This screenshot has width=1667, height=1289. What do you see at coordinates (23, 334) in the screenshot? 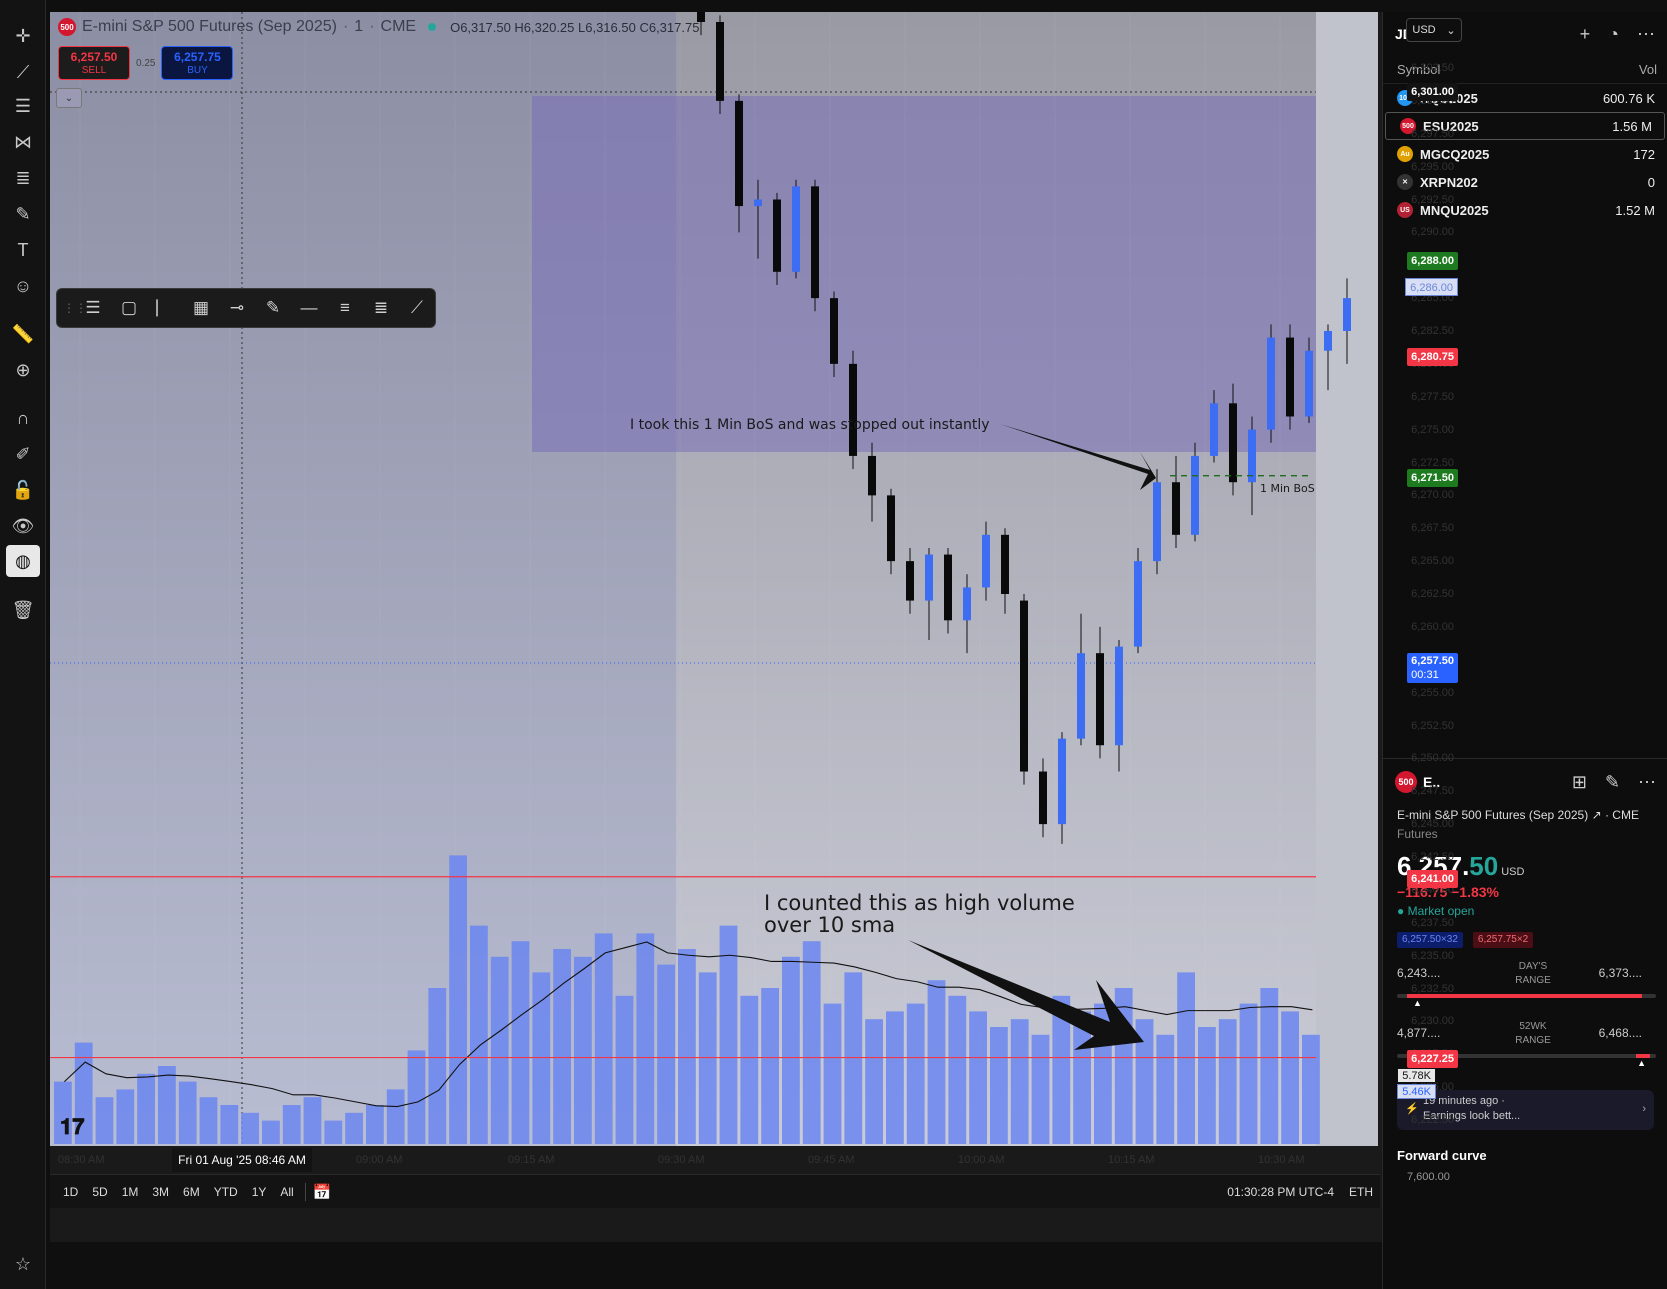
I see `ruler-icon: 📏` at bounding box center [23, 334].